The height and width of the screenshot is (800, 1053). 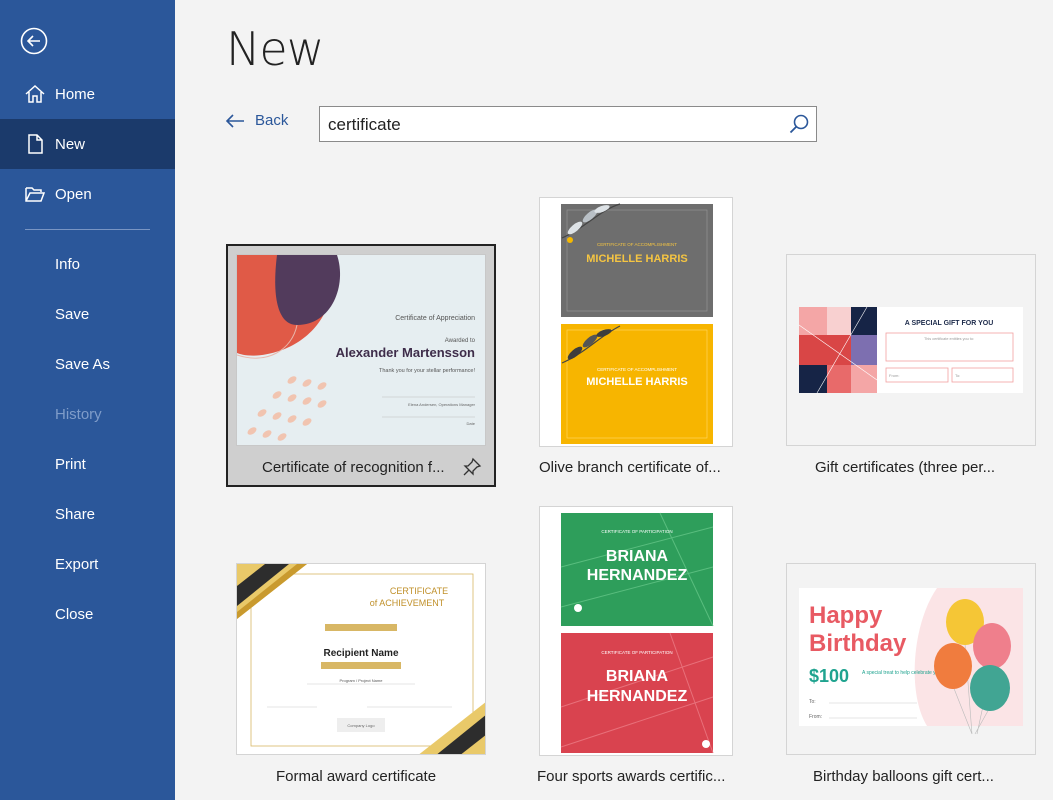 I want to click on sidebar-divider, so click(x=87, y=229).